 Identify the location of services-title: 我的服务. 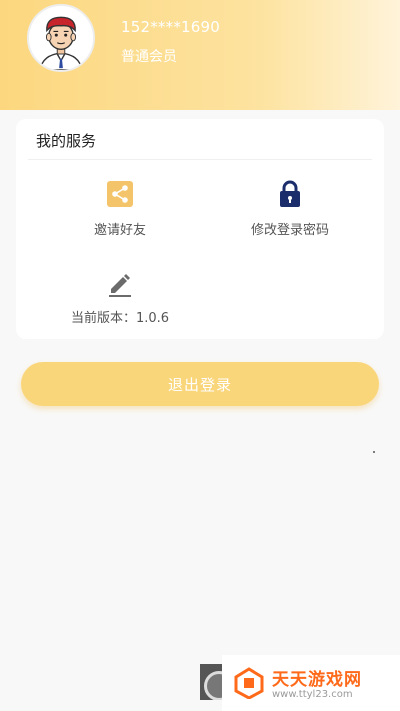
(66, 141).